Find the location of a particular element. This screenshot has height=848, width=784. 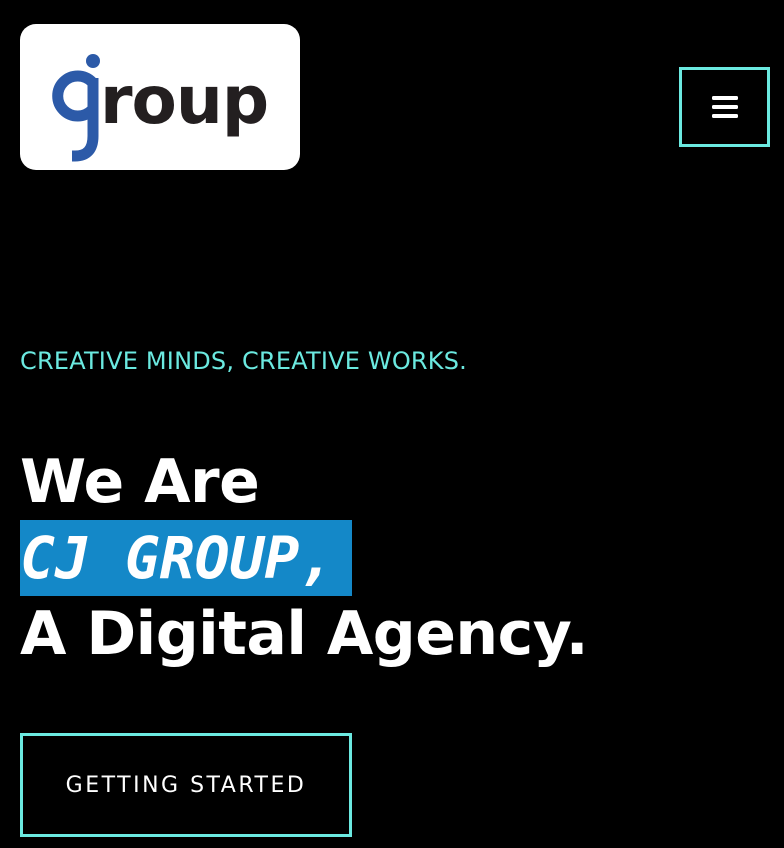

headline-line-1: We Are is located at coordinates (140, 482).